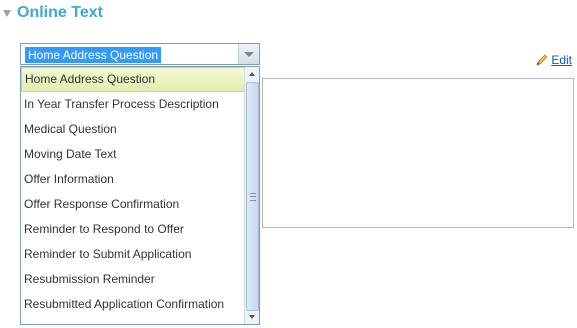  Describe the element at coordinates (134, 154) in the screenshot. I see `dropdown-option: Moving Date Text` at that location.